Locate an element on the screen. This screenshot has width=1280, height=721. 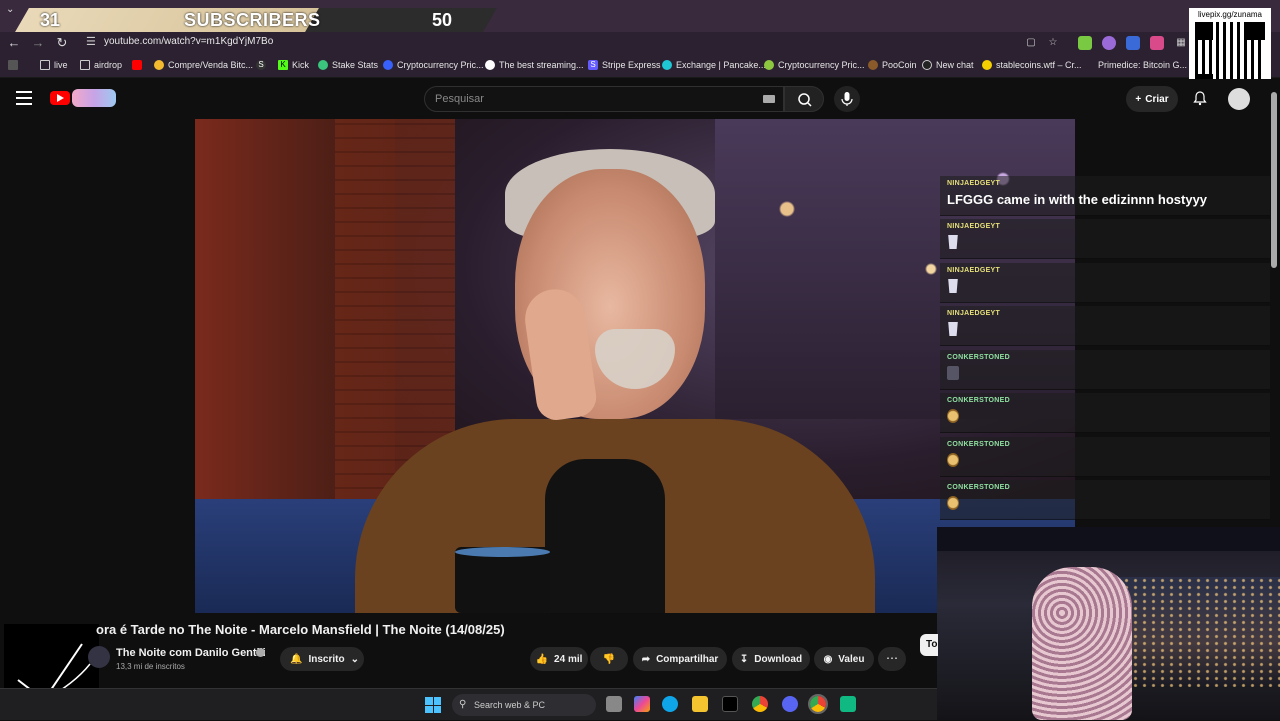
extensions-puzzle-icon: ▦ is located at coordinates (1181, 43).